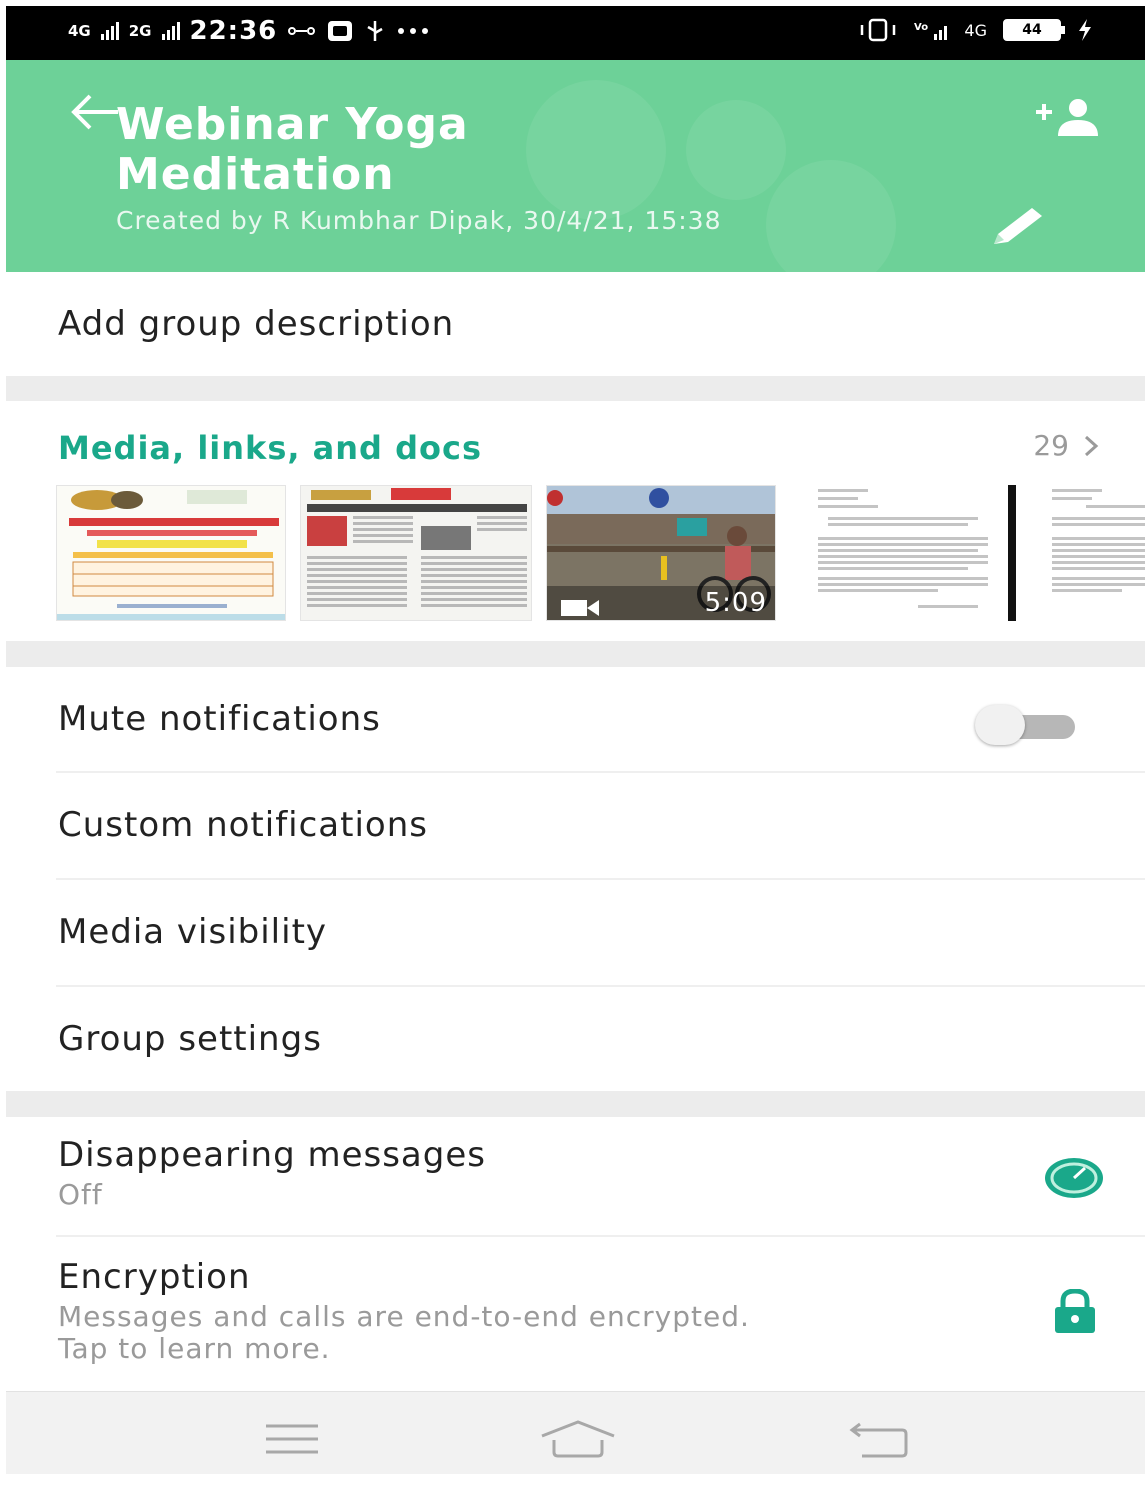 Image resolution: width=1145 pixels, height=1495 pixels. Describe the element at coordinates (1069, 119) in the screenshot. I see `add-person-icon` at that location.